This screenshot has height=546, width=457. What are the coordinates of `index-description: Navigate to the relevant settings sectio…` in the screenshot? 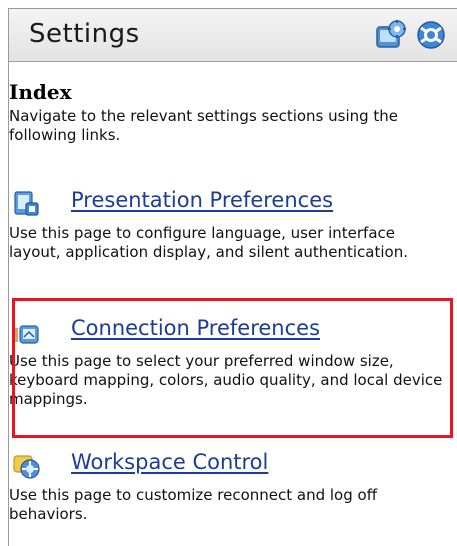 It's located at (204, 125).